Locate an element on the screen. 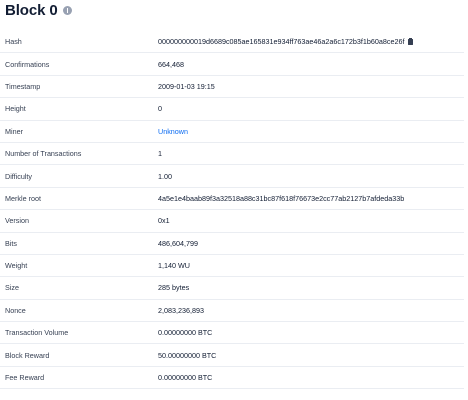 The height and width of the screenshot is (400, 468). row-timestamp: Timestamp 2009-01-03 19:15 is located at coordinates (232, 87).